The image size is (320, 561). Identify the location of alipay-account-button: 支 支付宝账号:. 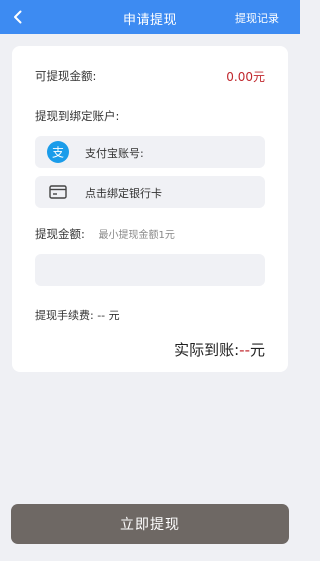
(150, 152).